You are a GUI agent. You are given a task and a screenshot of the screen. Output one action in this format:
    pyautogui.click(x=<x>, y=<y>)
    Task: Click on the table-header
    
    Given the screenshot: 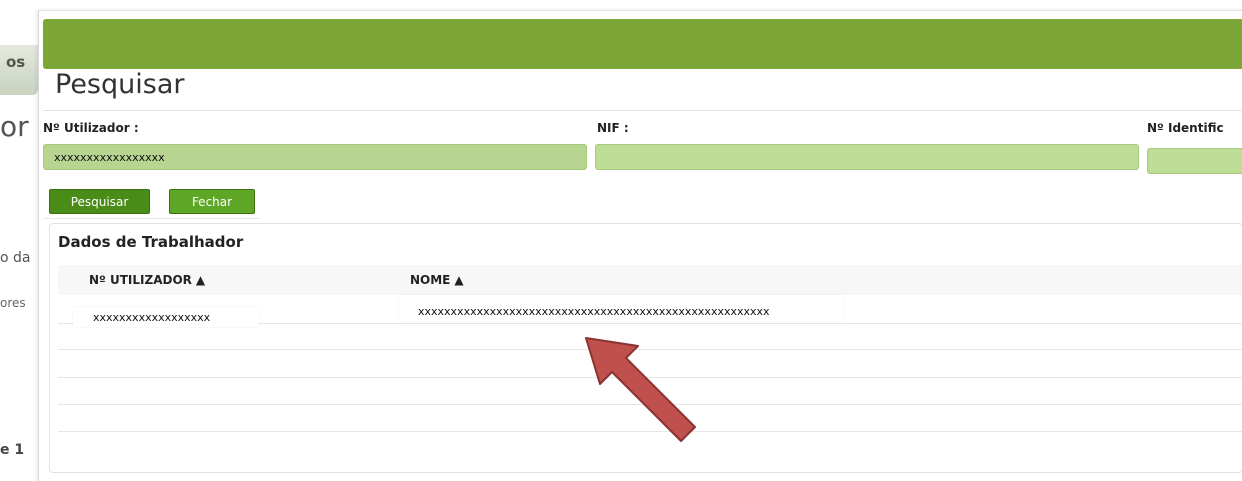 What is the action you would take?
    pyautogui.click(x=650, y=280)
    